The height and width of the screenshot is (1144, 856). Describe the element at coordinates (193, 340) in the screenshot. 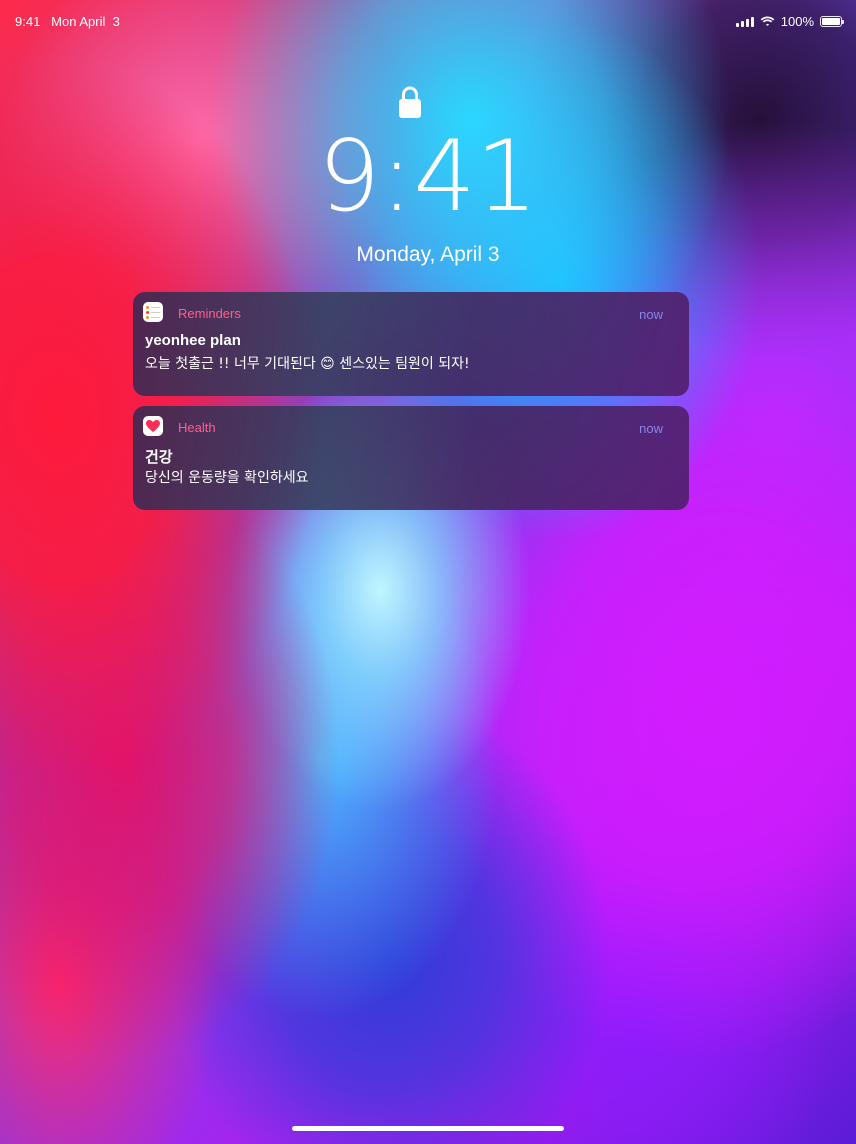

I see `notification-title: yeonhee plan` at that location.